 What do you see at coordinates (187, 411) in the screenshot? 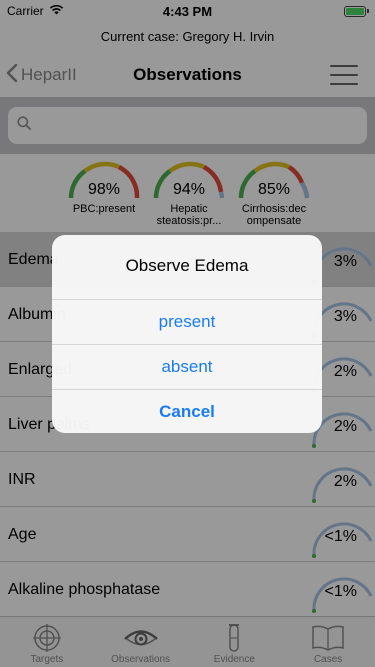
I see `cancel-button: Cancel` at bounding box center [187, 411].